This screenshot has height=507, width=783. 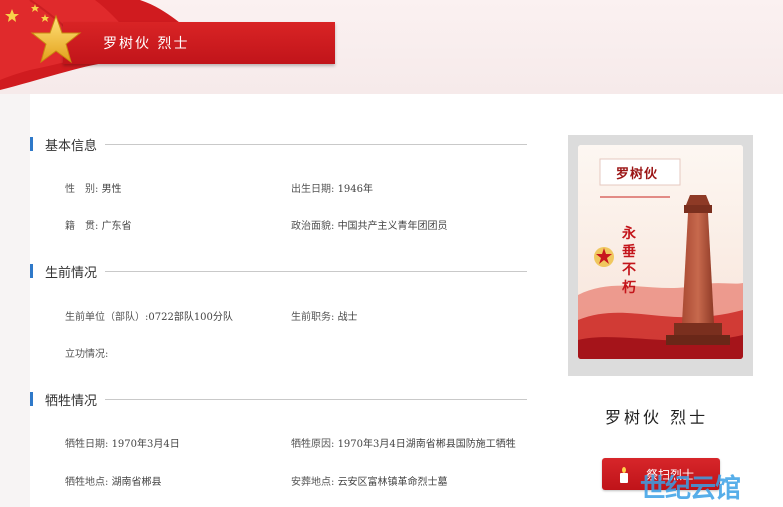 What do you see at coordinates (426, 444) in the screenshot?
I see `sacrifice-reason-value: 1970年3月4日湖南省郴县国防施工牺牲` at bounding box center [426, 444].